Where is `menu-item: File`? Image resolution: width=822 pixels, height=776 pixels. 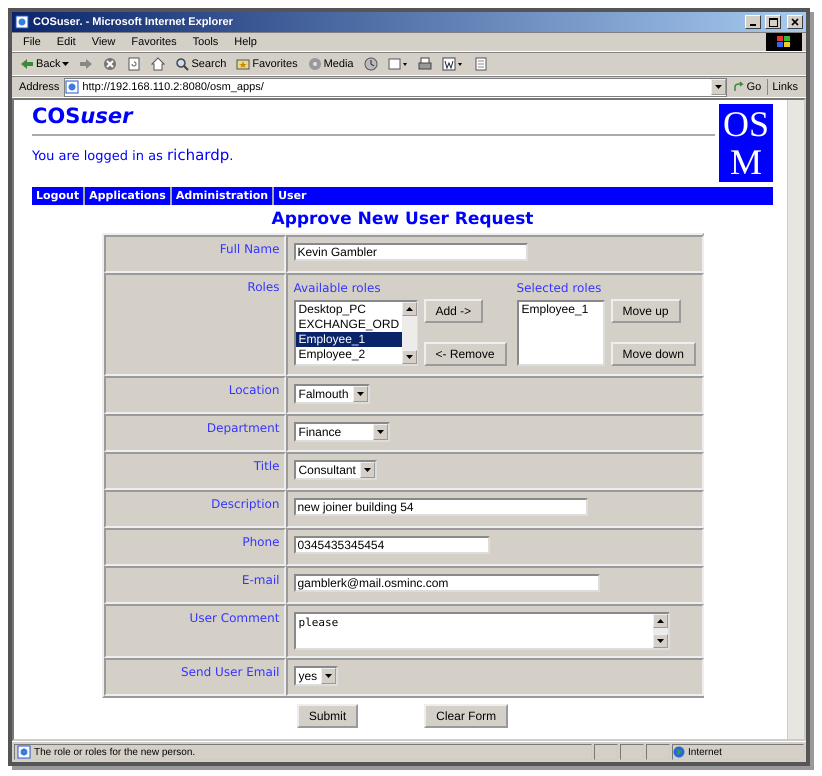 menu-item: File is located at coordinates (32, 42).